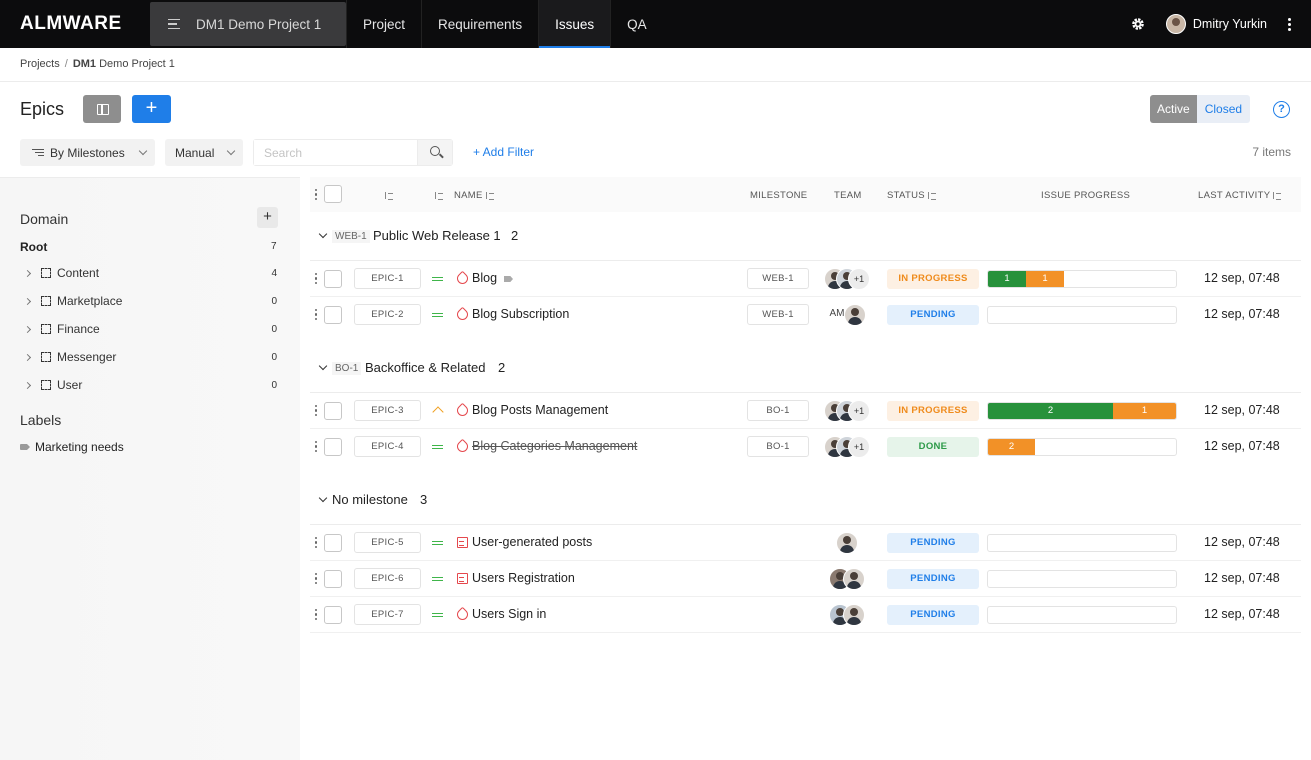 The width and height of the screenshot is (1311, 760). Describe the element at coordinates (434, 152) in the screenshot. I see `search-icon` at that location.